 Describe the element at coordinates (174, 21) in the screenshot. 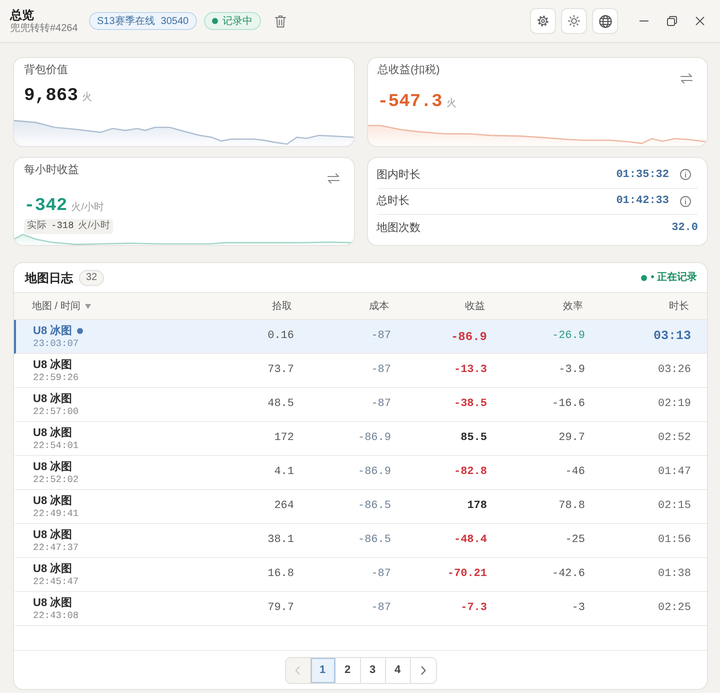

I see `online-count: 30540` at that location.